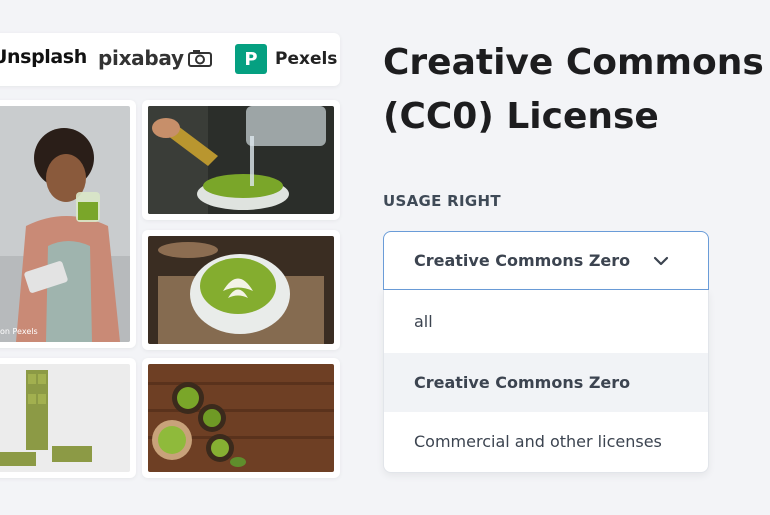  I want to click on photo-matcha-latte, so click(241, 290).